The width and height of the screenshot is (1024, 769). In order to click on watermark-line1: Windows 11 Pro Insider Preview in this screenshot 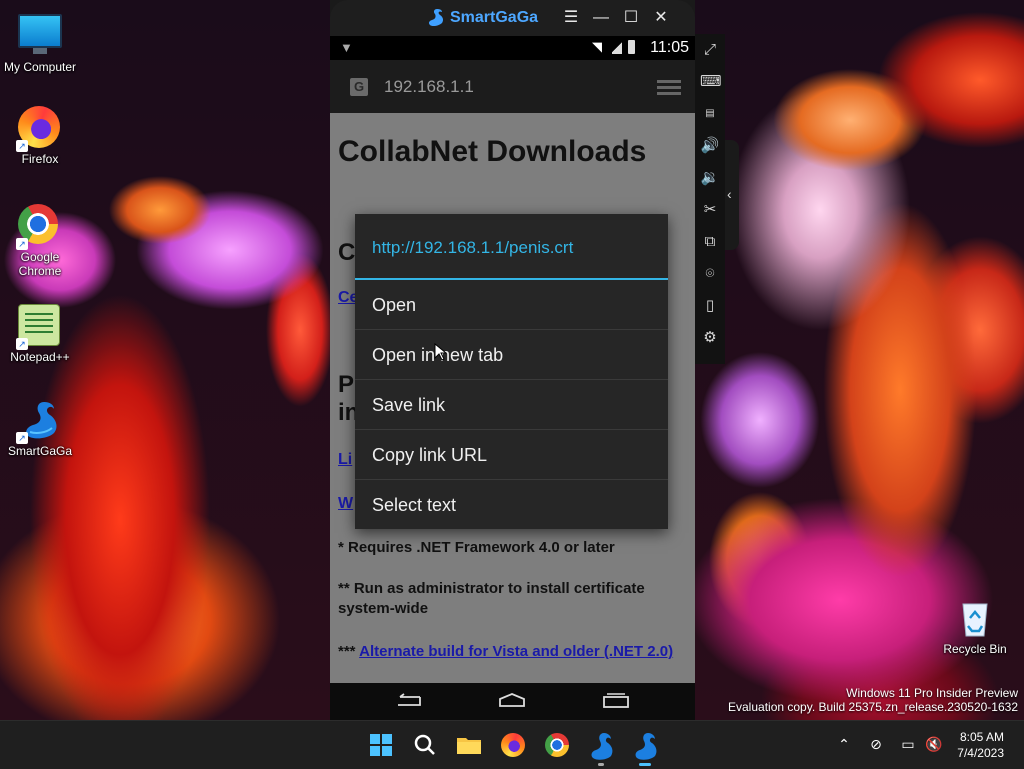, I will do `click(932, 693)`.